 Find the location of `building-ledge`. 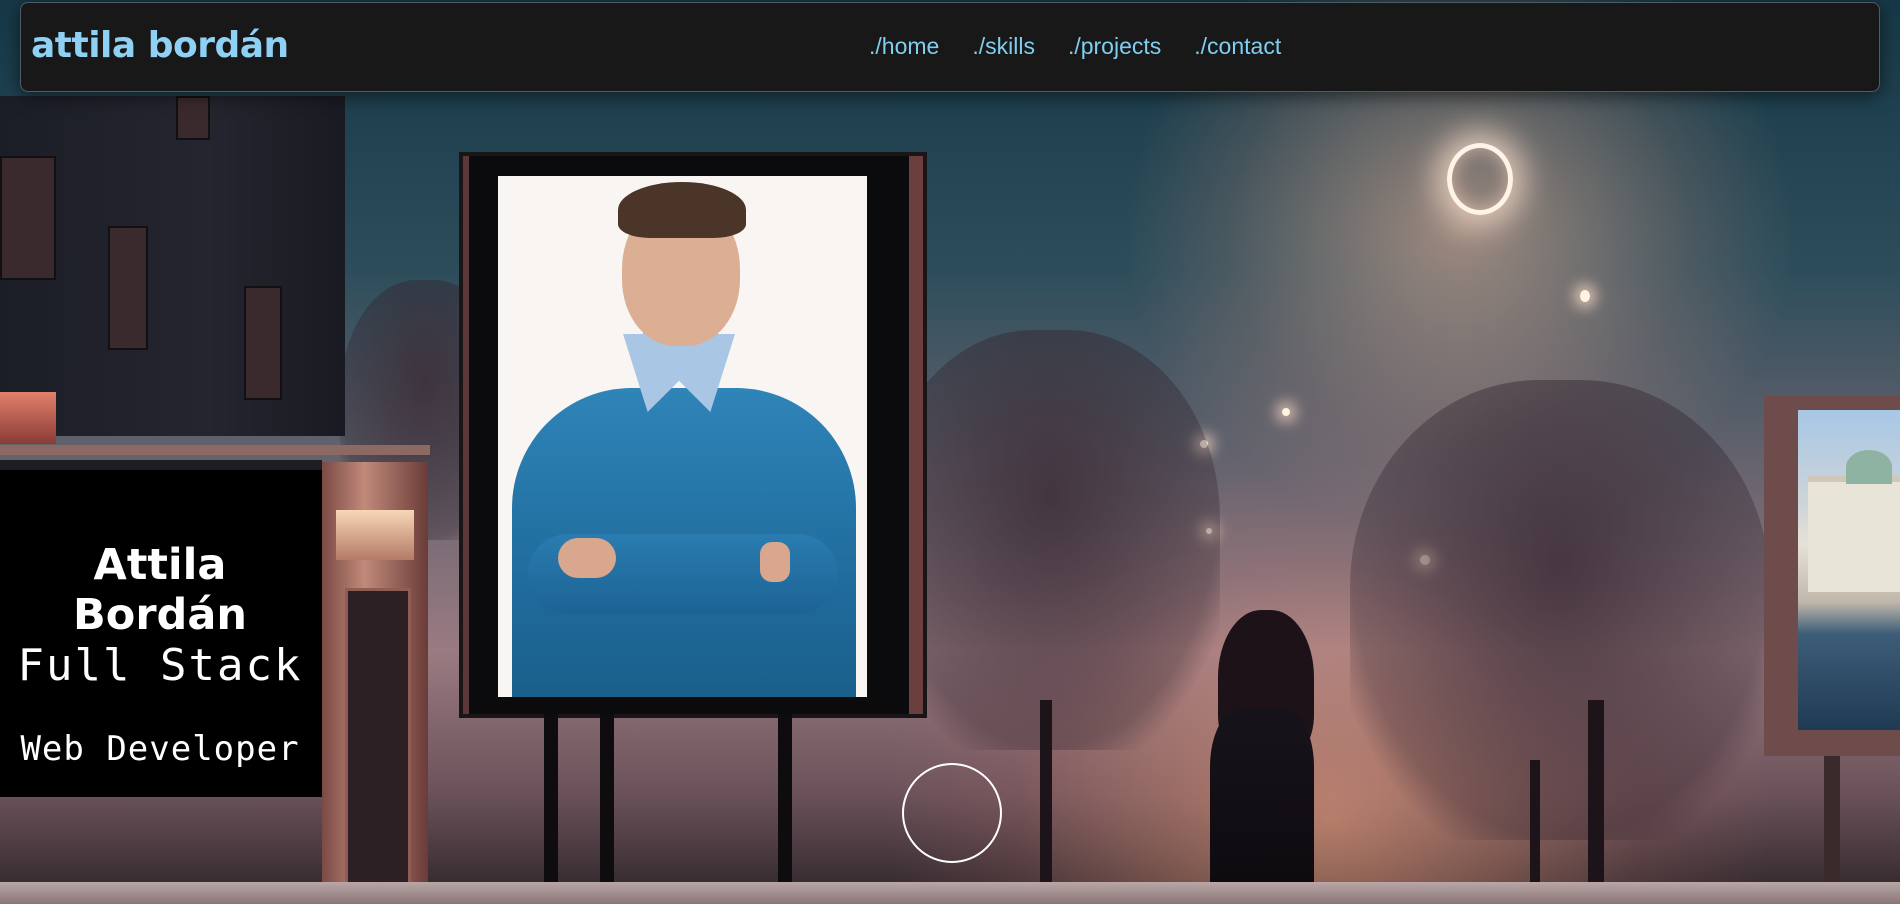

building-ledge is located at coordinates (215, 450).